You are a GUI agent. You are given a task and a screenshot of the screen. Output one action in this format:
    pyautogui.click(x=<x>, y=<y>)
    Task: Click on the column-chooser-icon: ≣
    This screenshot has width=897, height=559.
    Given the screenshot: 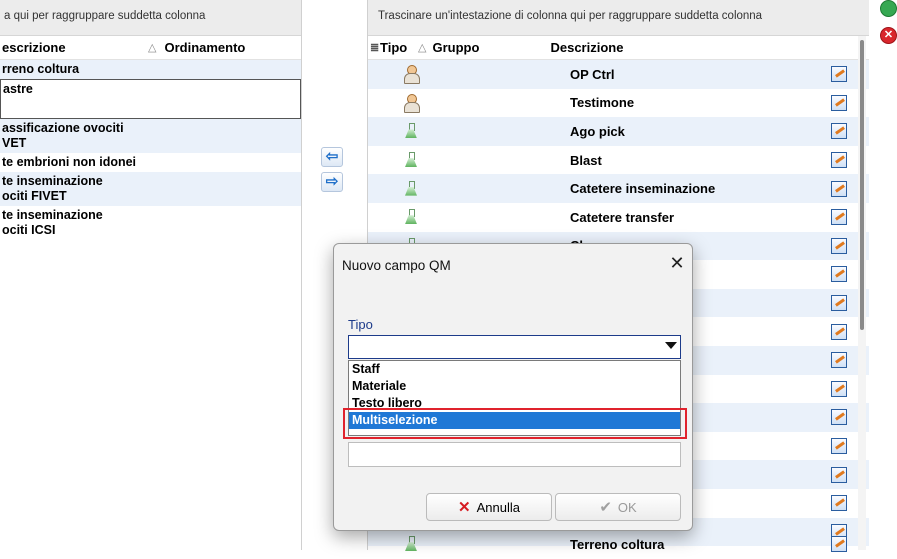 What is the action you would take?
    pyautogui.click(x=374, y=47)
    